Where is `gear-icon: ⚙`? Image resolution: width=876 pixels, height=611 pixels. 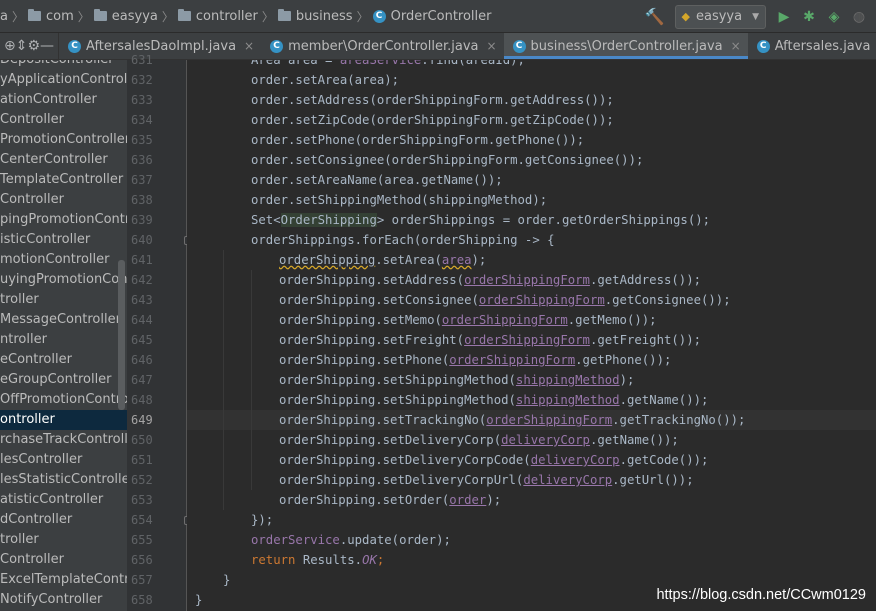
gear-icon: ⚙ is located at coordinates (33, 46).